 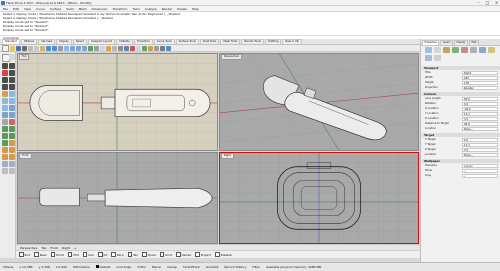 I want to click on osnap-disable: Disable, so click(x=223, y=254).